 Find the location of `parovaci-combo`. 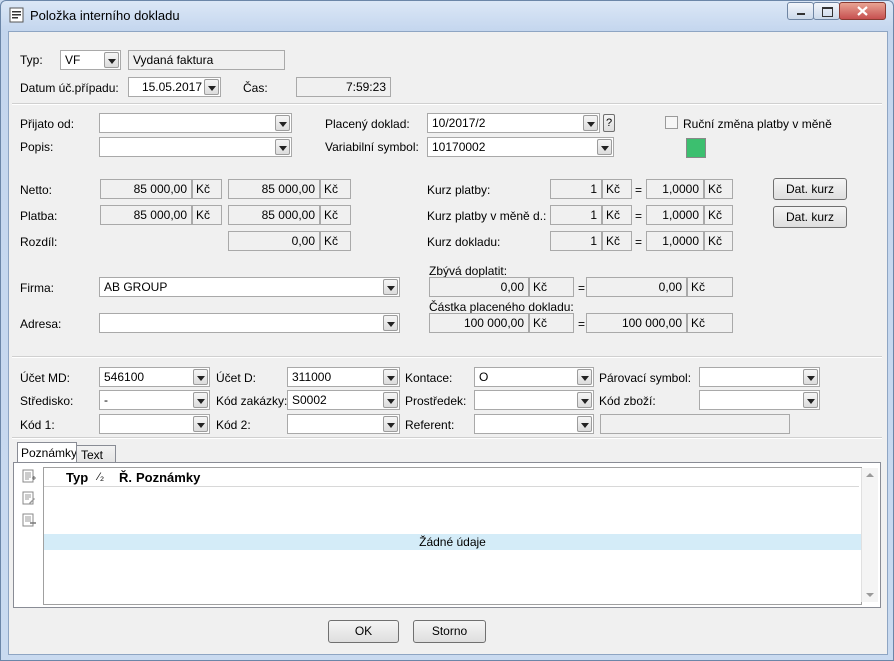

parovaci-combo is located at coordinates (759, 377).